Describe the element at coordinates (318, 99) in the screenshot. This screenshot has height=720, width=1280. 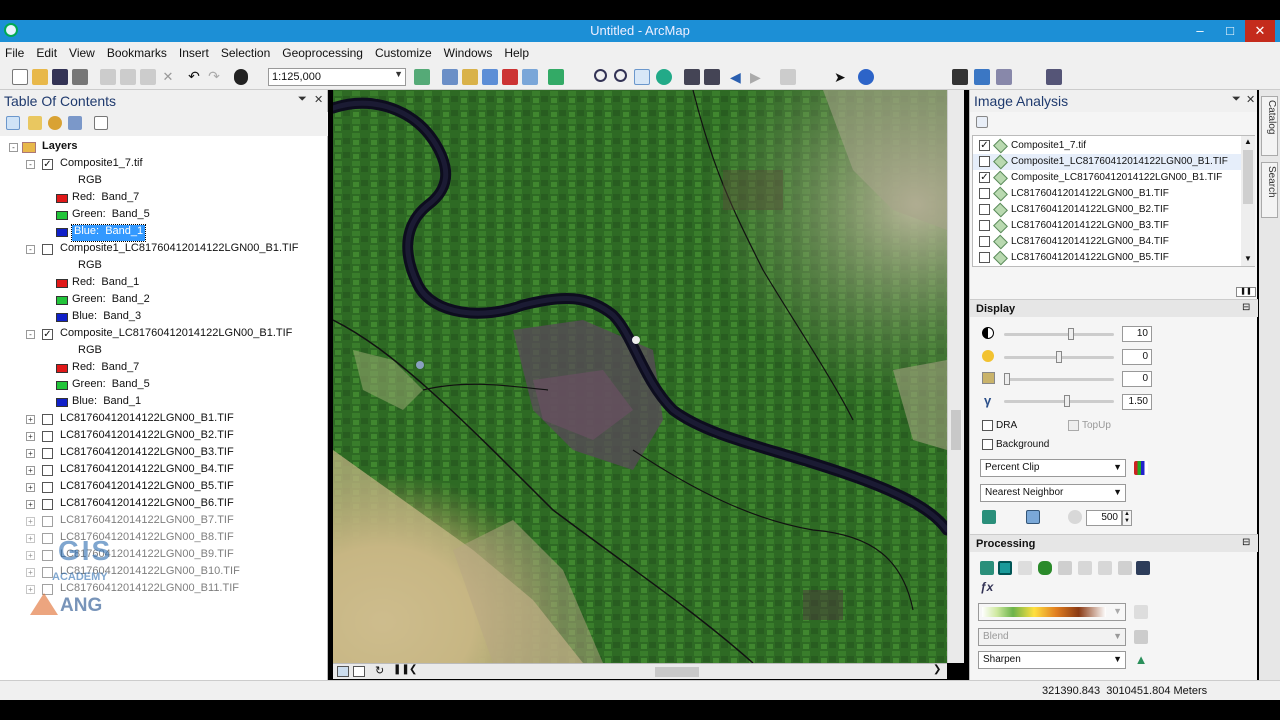
I see `close-icon: ✕` at that location.